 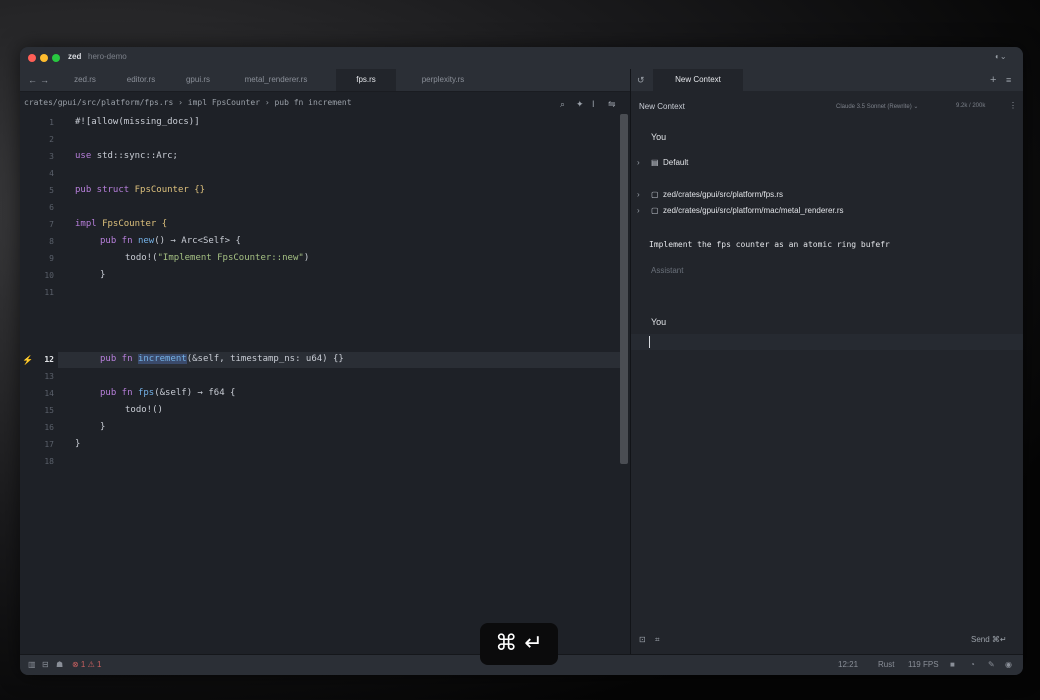 What do you see at coordinates (56, 58) in the screenshot?
I see `maximize-window-button` at bounding box center [56, 58].